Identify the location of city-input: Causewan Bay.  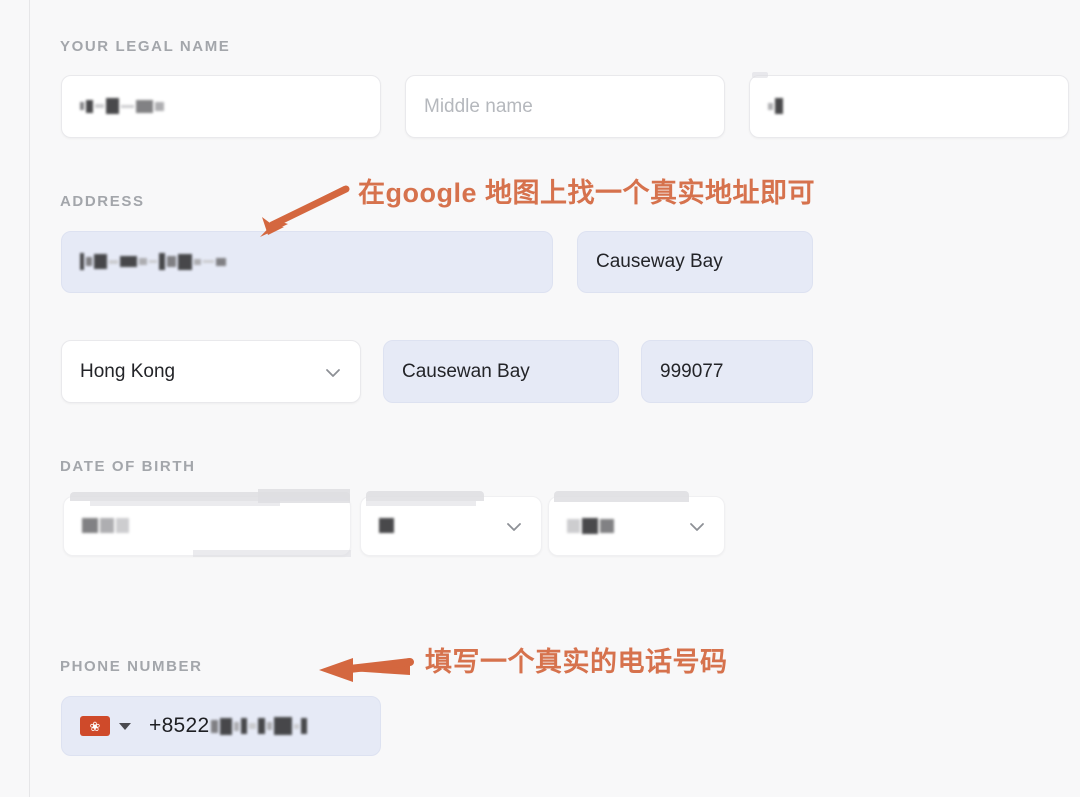
(501, 371).